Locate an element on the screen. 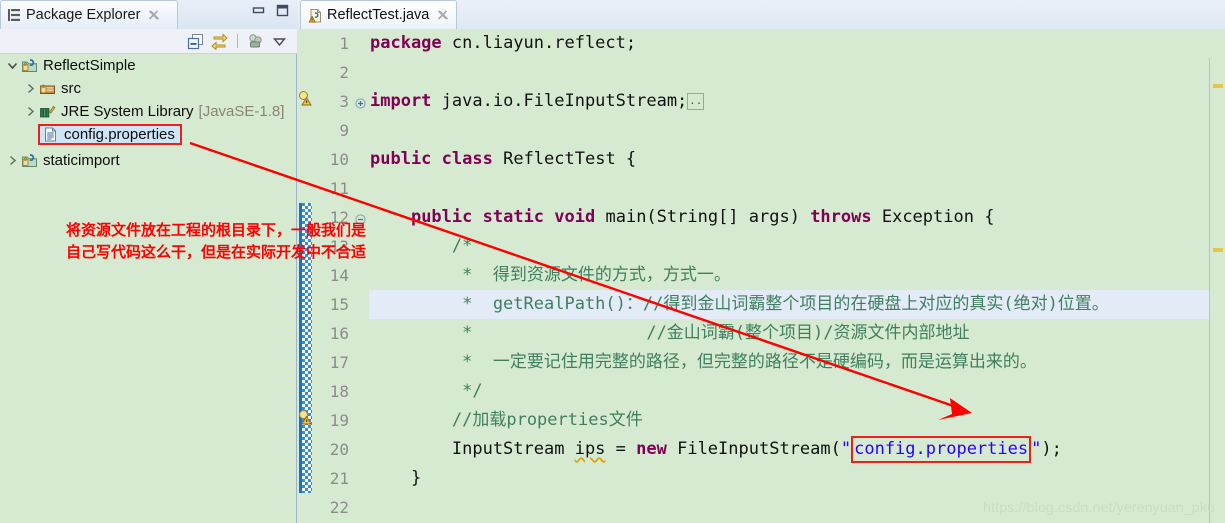  line-number: 21 is located at coordinates (339, 478).